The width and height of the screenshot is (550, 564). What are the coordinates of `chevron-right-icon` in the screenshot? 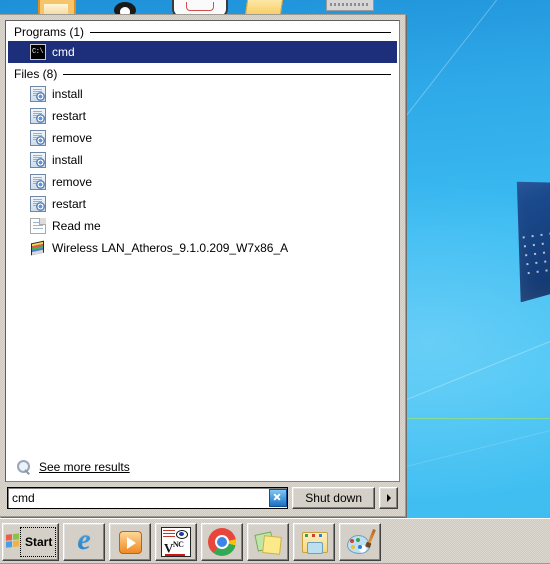 It's located at (388, 498).